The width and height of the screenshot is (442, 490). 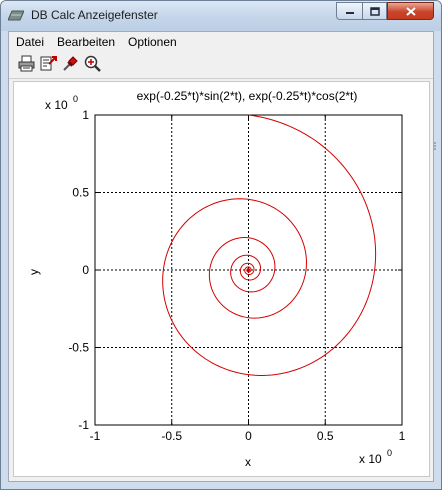 I want to click on zoom-button, so click(x=92, y=63).